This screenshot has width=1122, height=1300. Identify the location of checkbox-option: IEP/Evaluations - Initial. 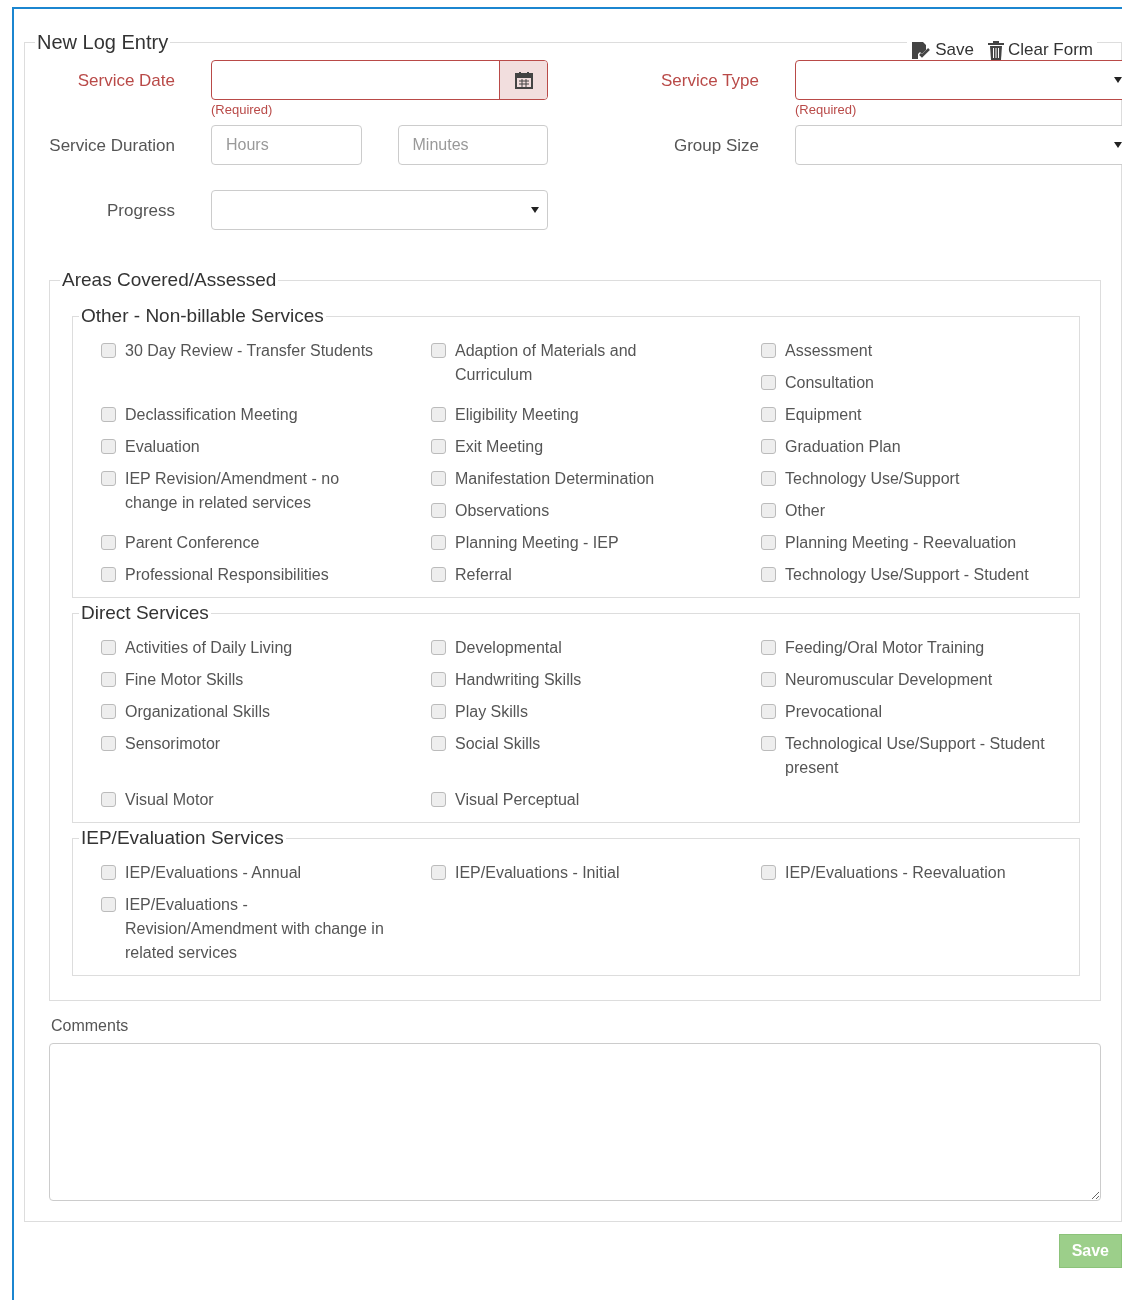
(596, 873).